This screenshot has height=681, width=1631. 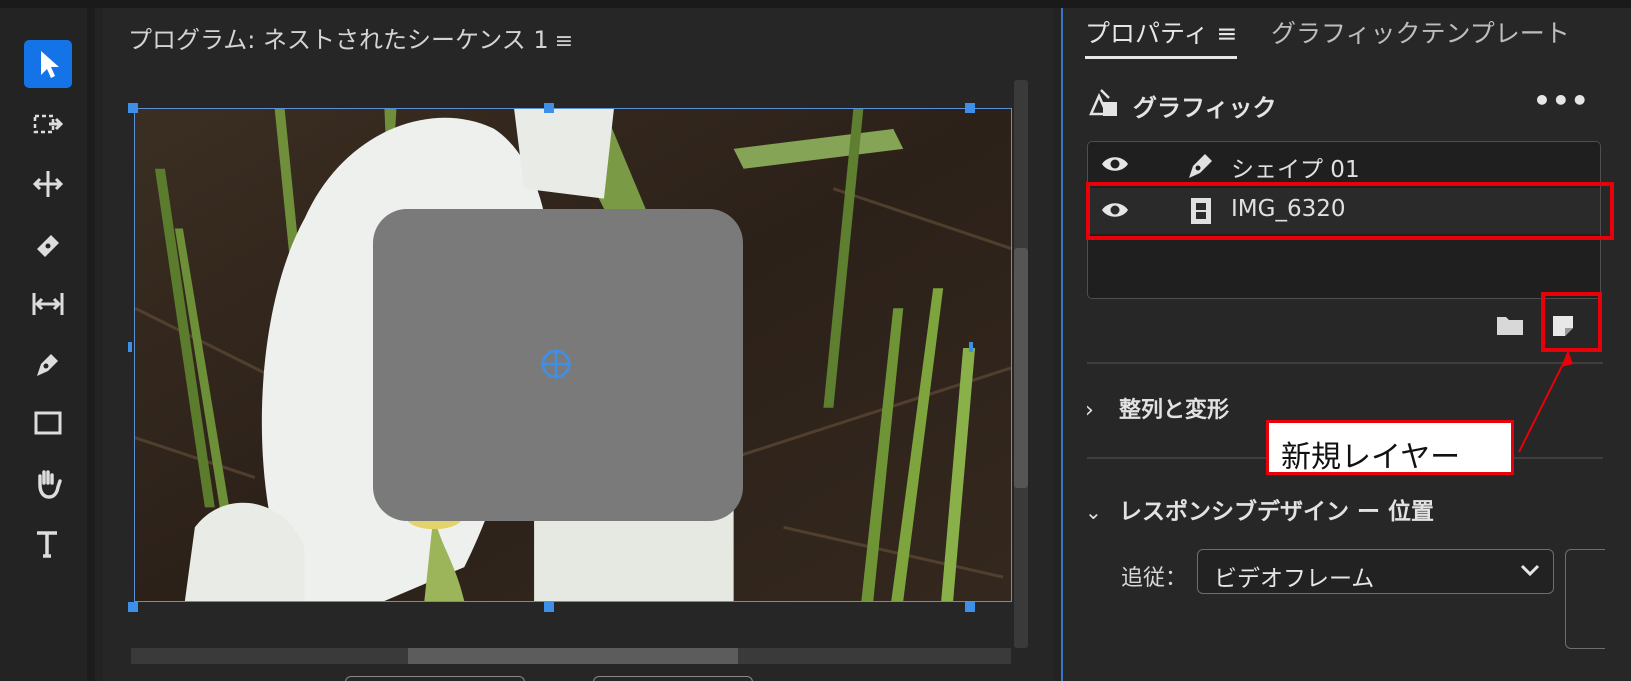 What do you see at coordinates (970, 607) in the screenshot?
I see `transform-handle-bottom-right` at bounding box center [970, 607].